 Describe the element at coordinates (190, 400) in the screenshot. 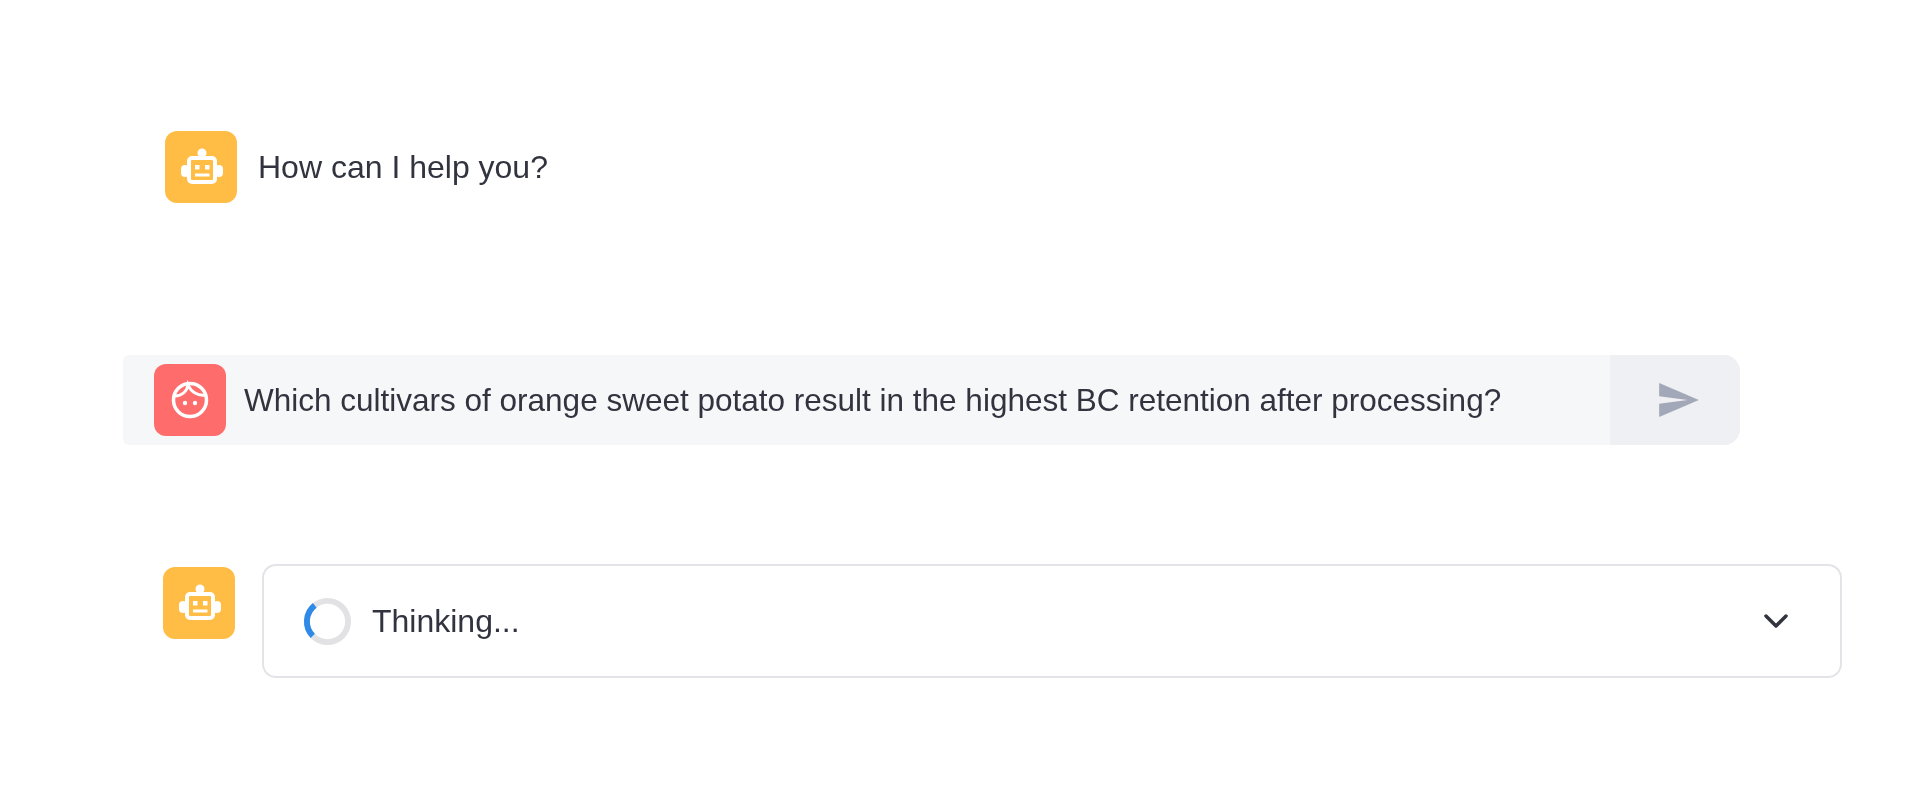

I see `face-avatar-icon` at that location.